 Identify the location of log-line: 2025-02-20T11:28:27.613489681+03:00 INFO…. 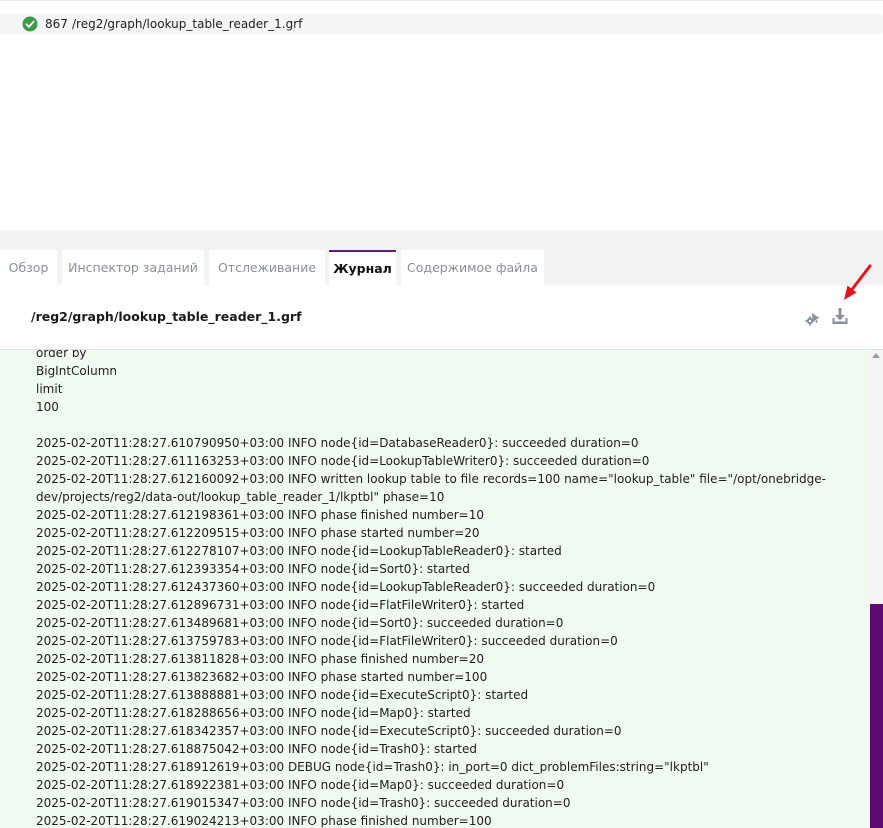
(300, 623).